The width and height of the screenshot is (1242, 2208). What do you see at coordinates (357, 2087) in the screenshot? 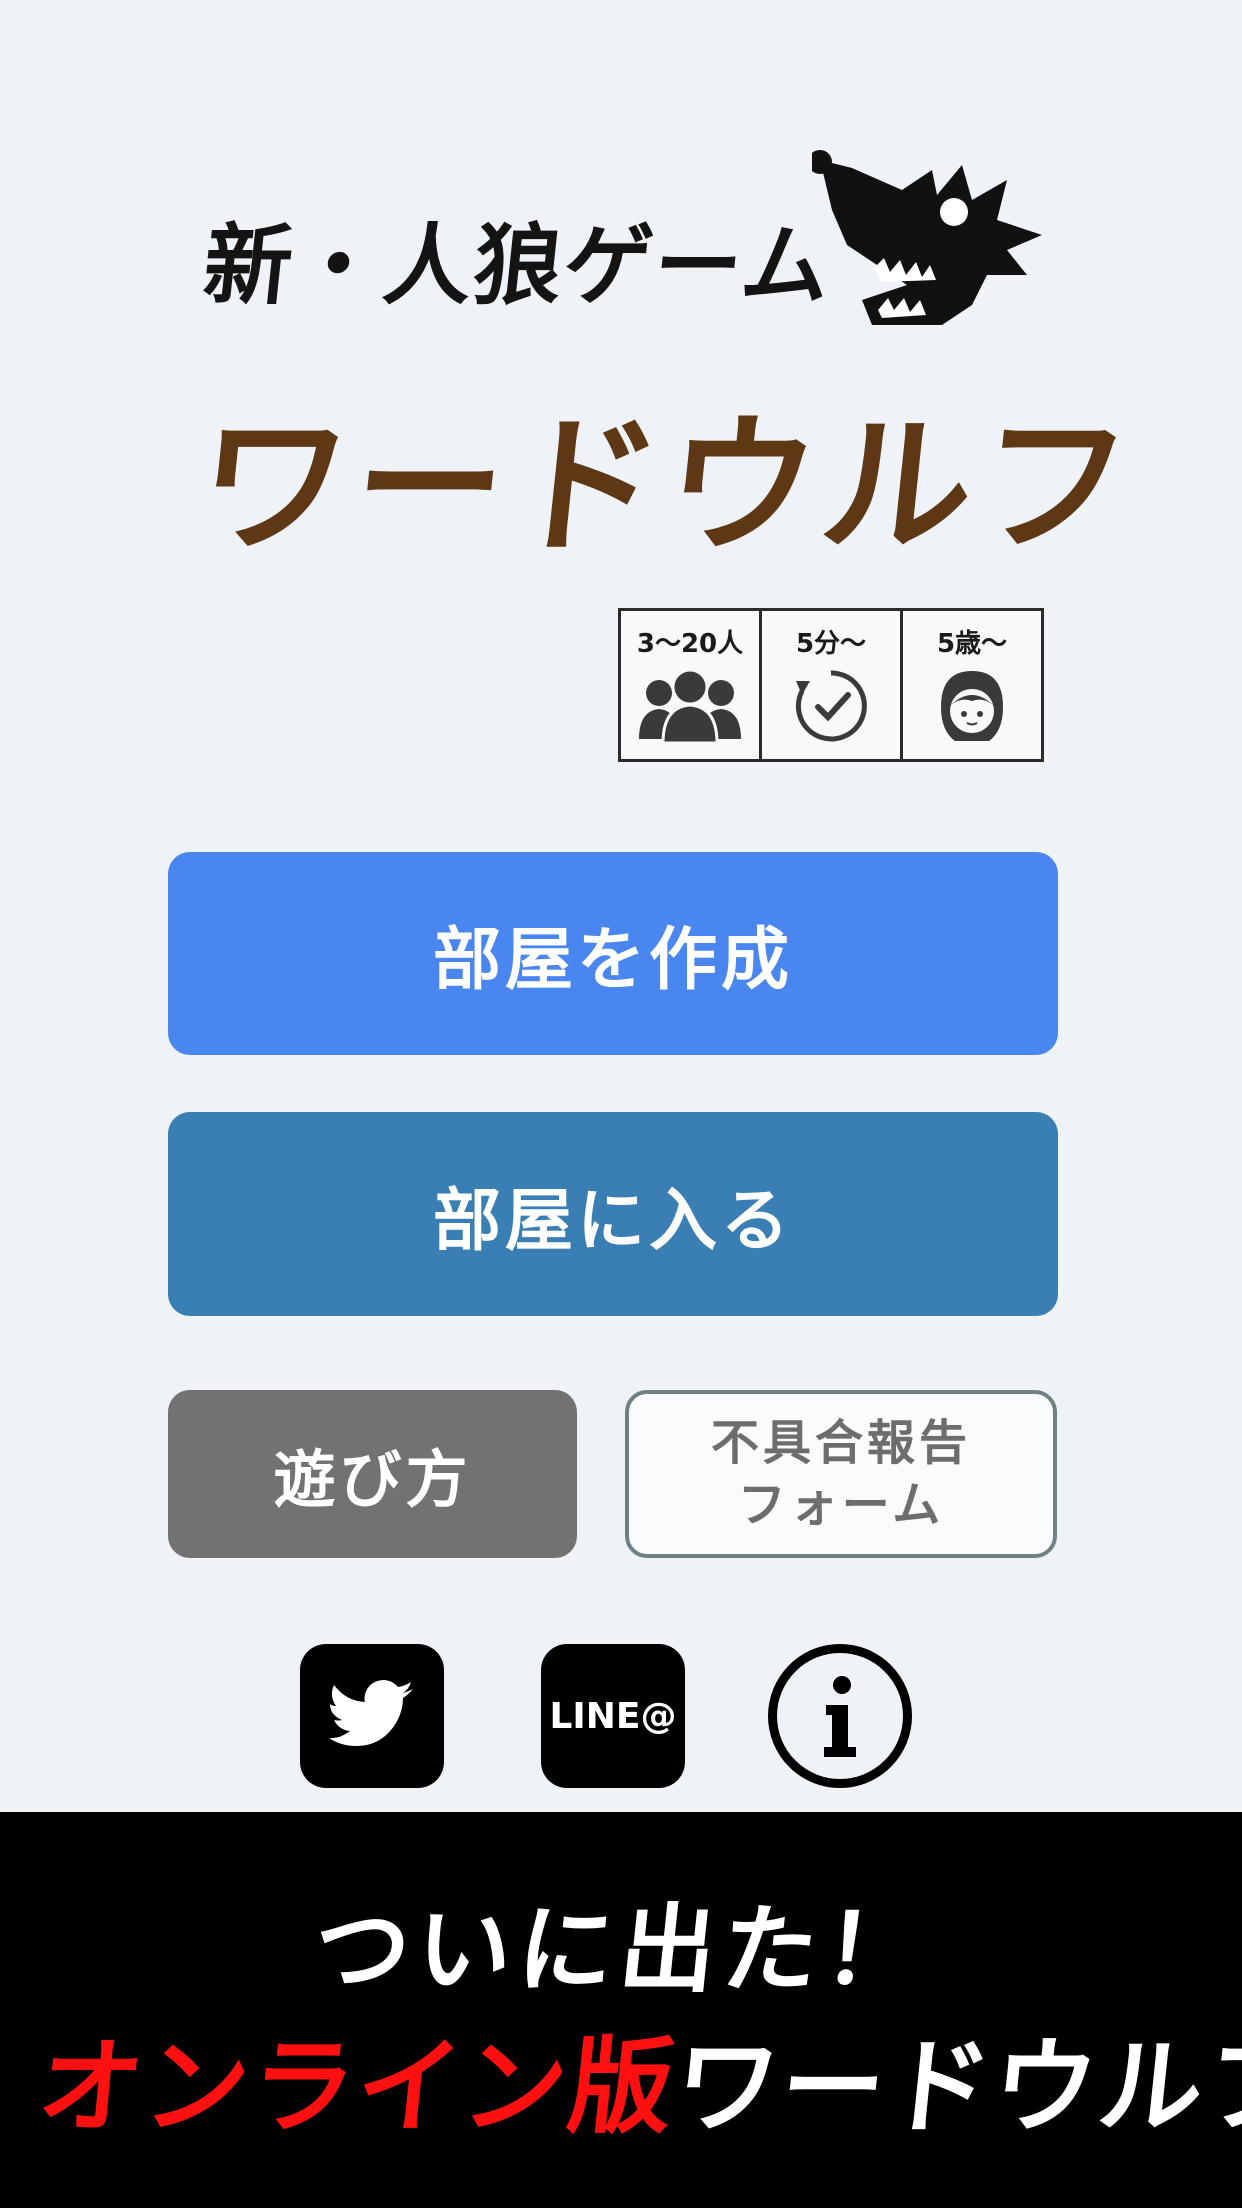
I see `promo-online-text: オンライン版` at bounding box center [357, 2087].